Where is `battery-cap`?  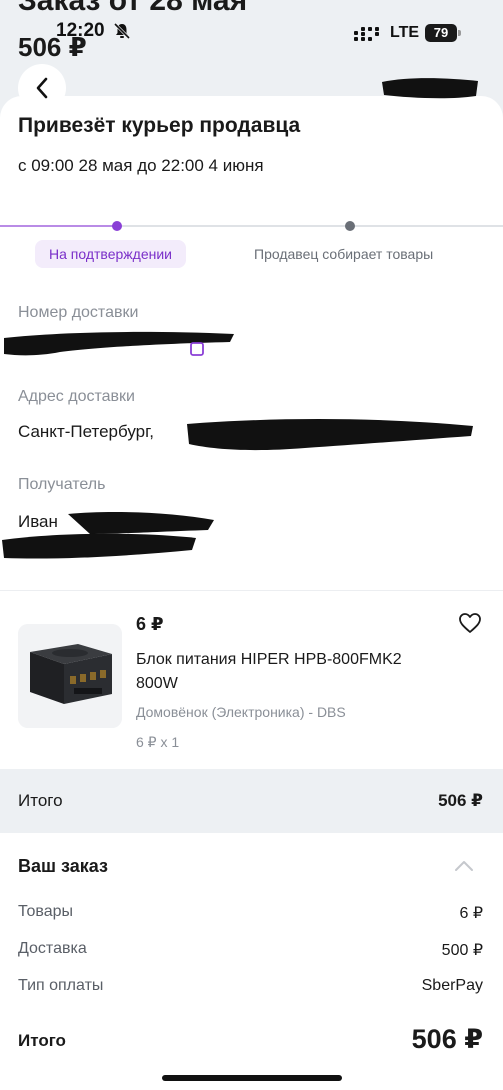
battery-cap is located at coordinates (459, 33).